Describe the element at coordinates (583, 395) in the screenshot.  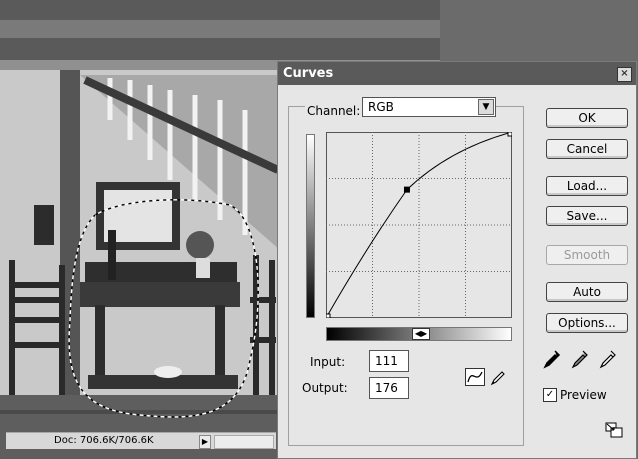
I see `preview-label: Preview` at that location.